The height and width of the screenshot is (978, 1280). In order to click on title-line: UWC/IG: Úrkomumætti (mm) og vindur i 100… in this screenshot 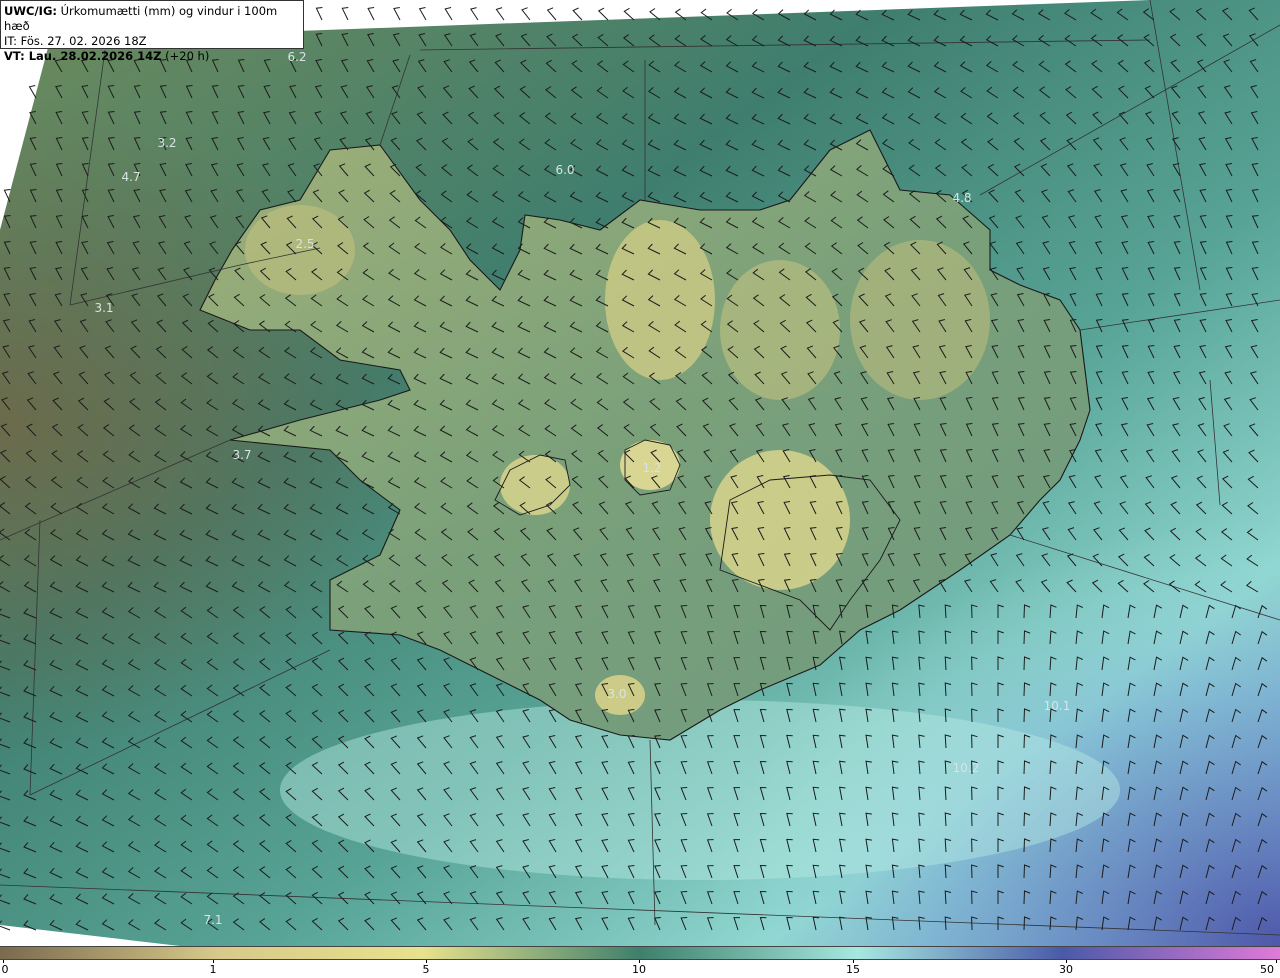, I will do `click(152, 19)`.